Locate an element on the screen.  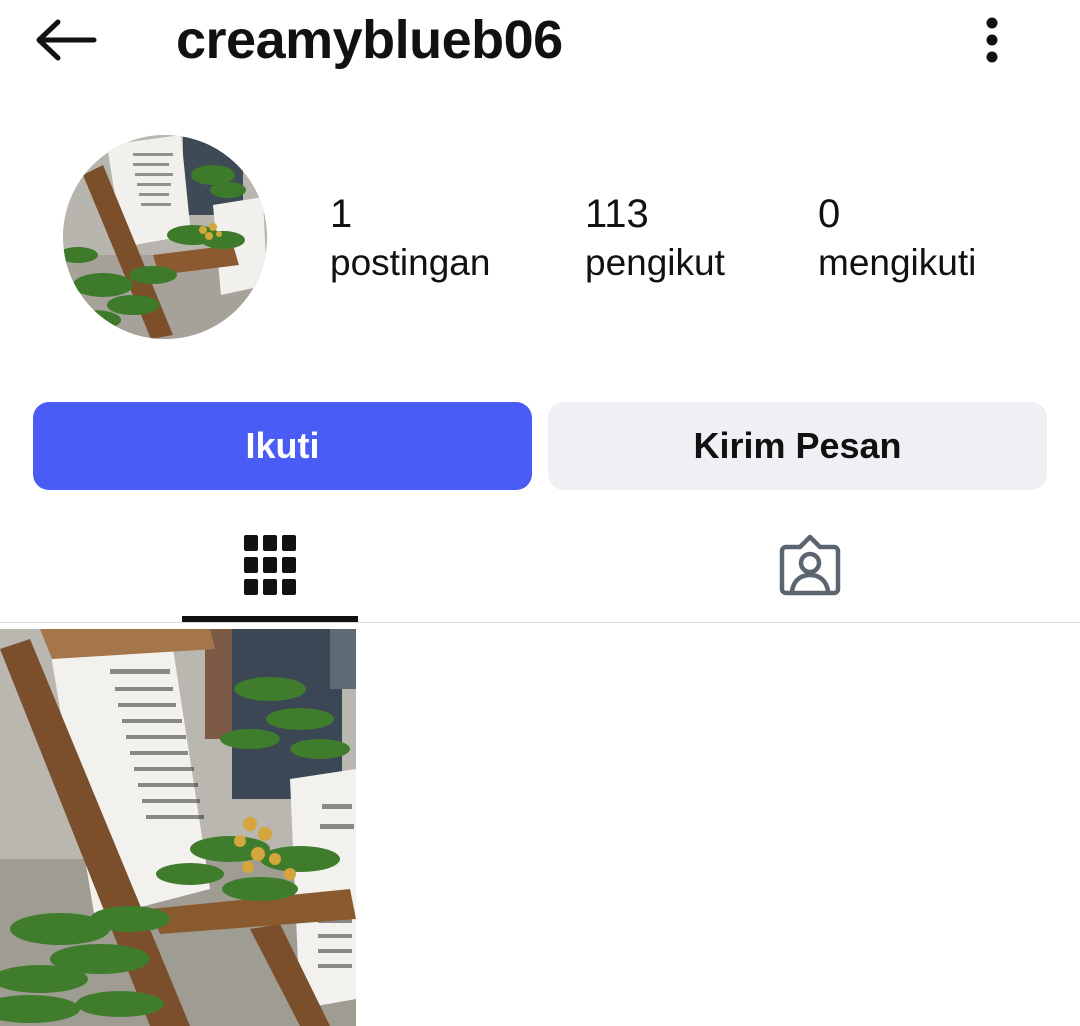
stat-posts-count: 1 is located at coordinates (341, 214).